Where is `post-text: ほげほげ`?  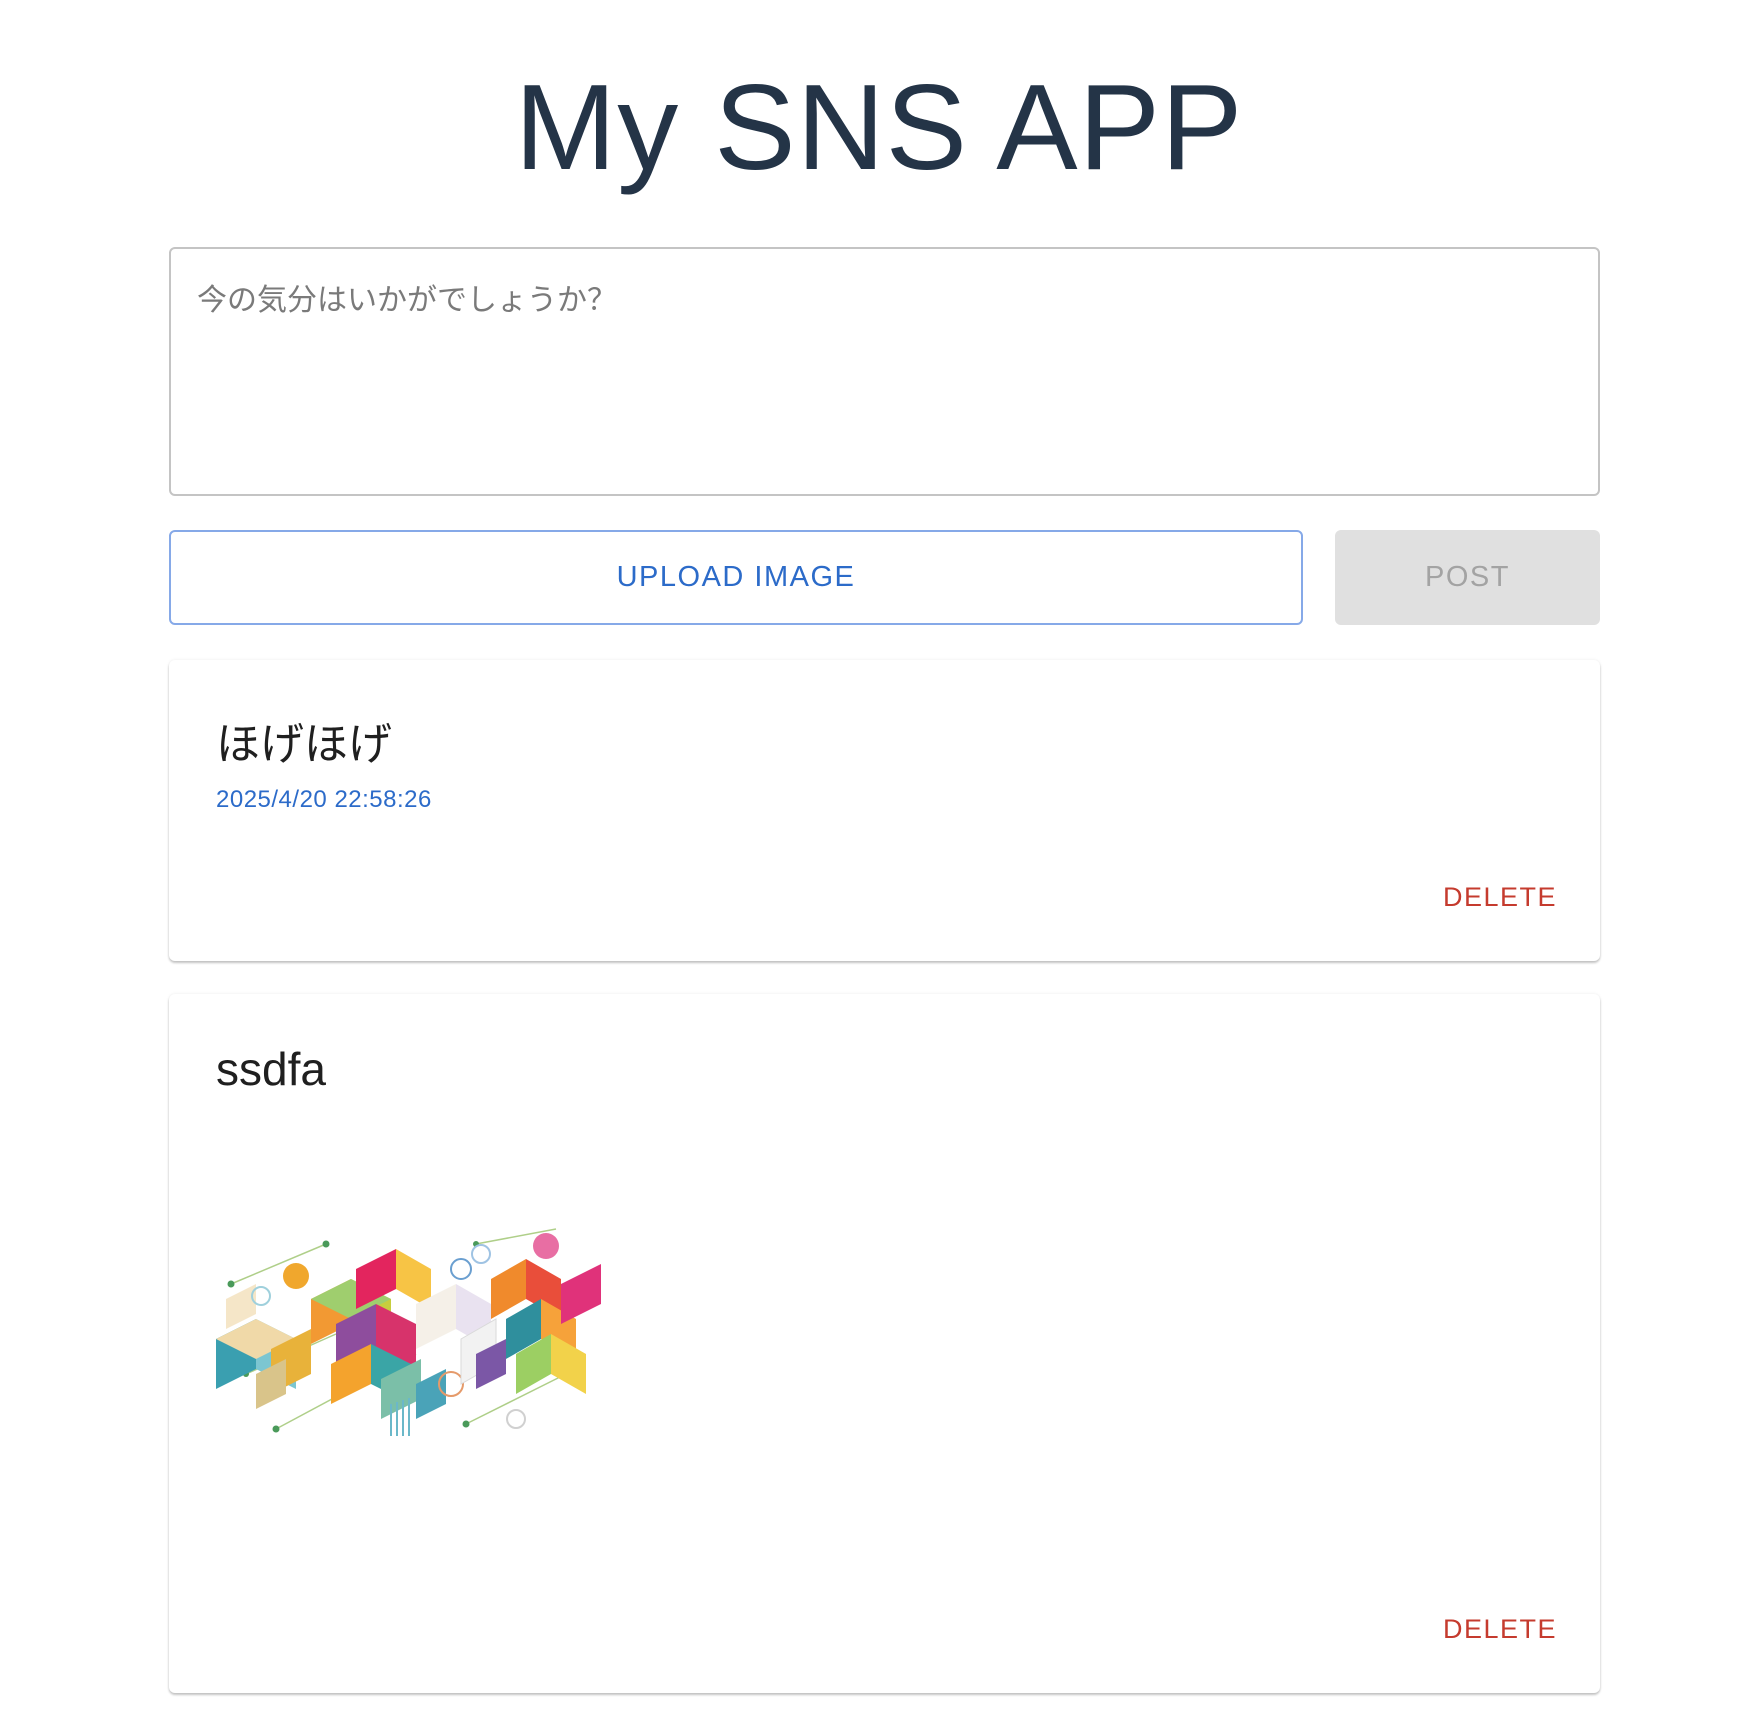
post-text: ほげほげ is located at coordinates (304, 744).